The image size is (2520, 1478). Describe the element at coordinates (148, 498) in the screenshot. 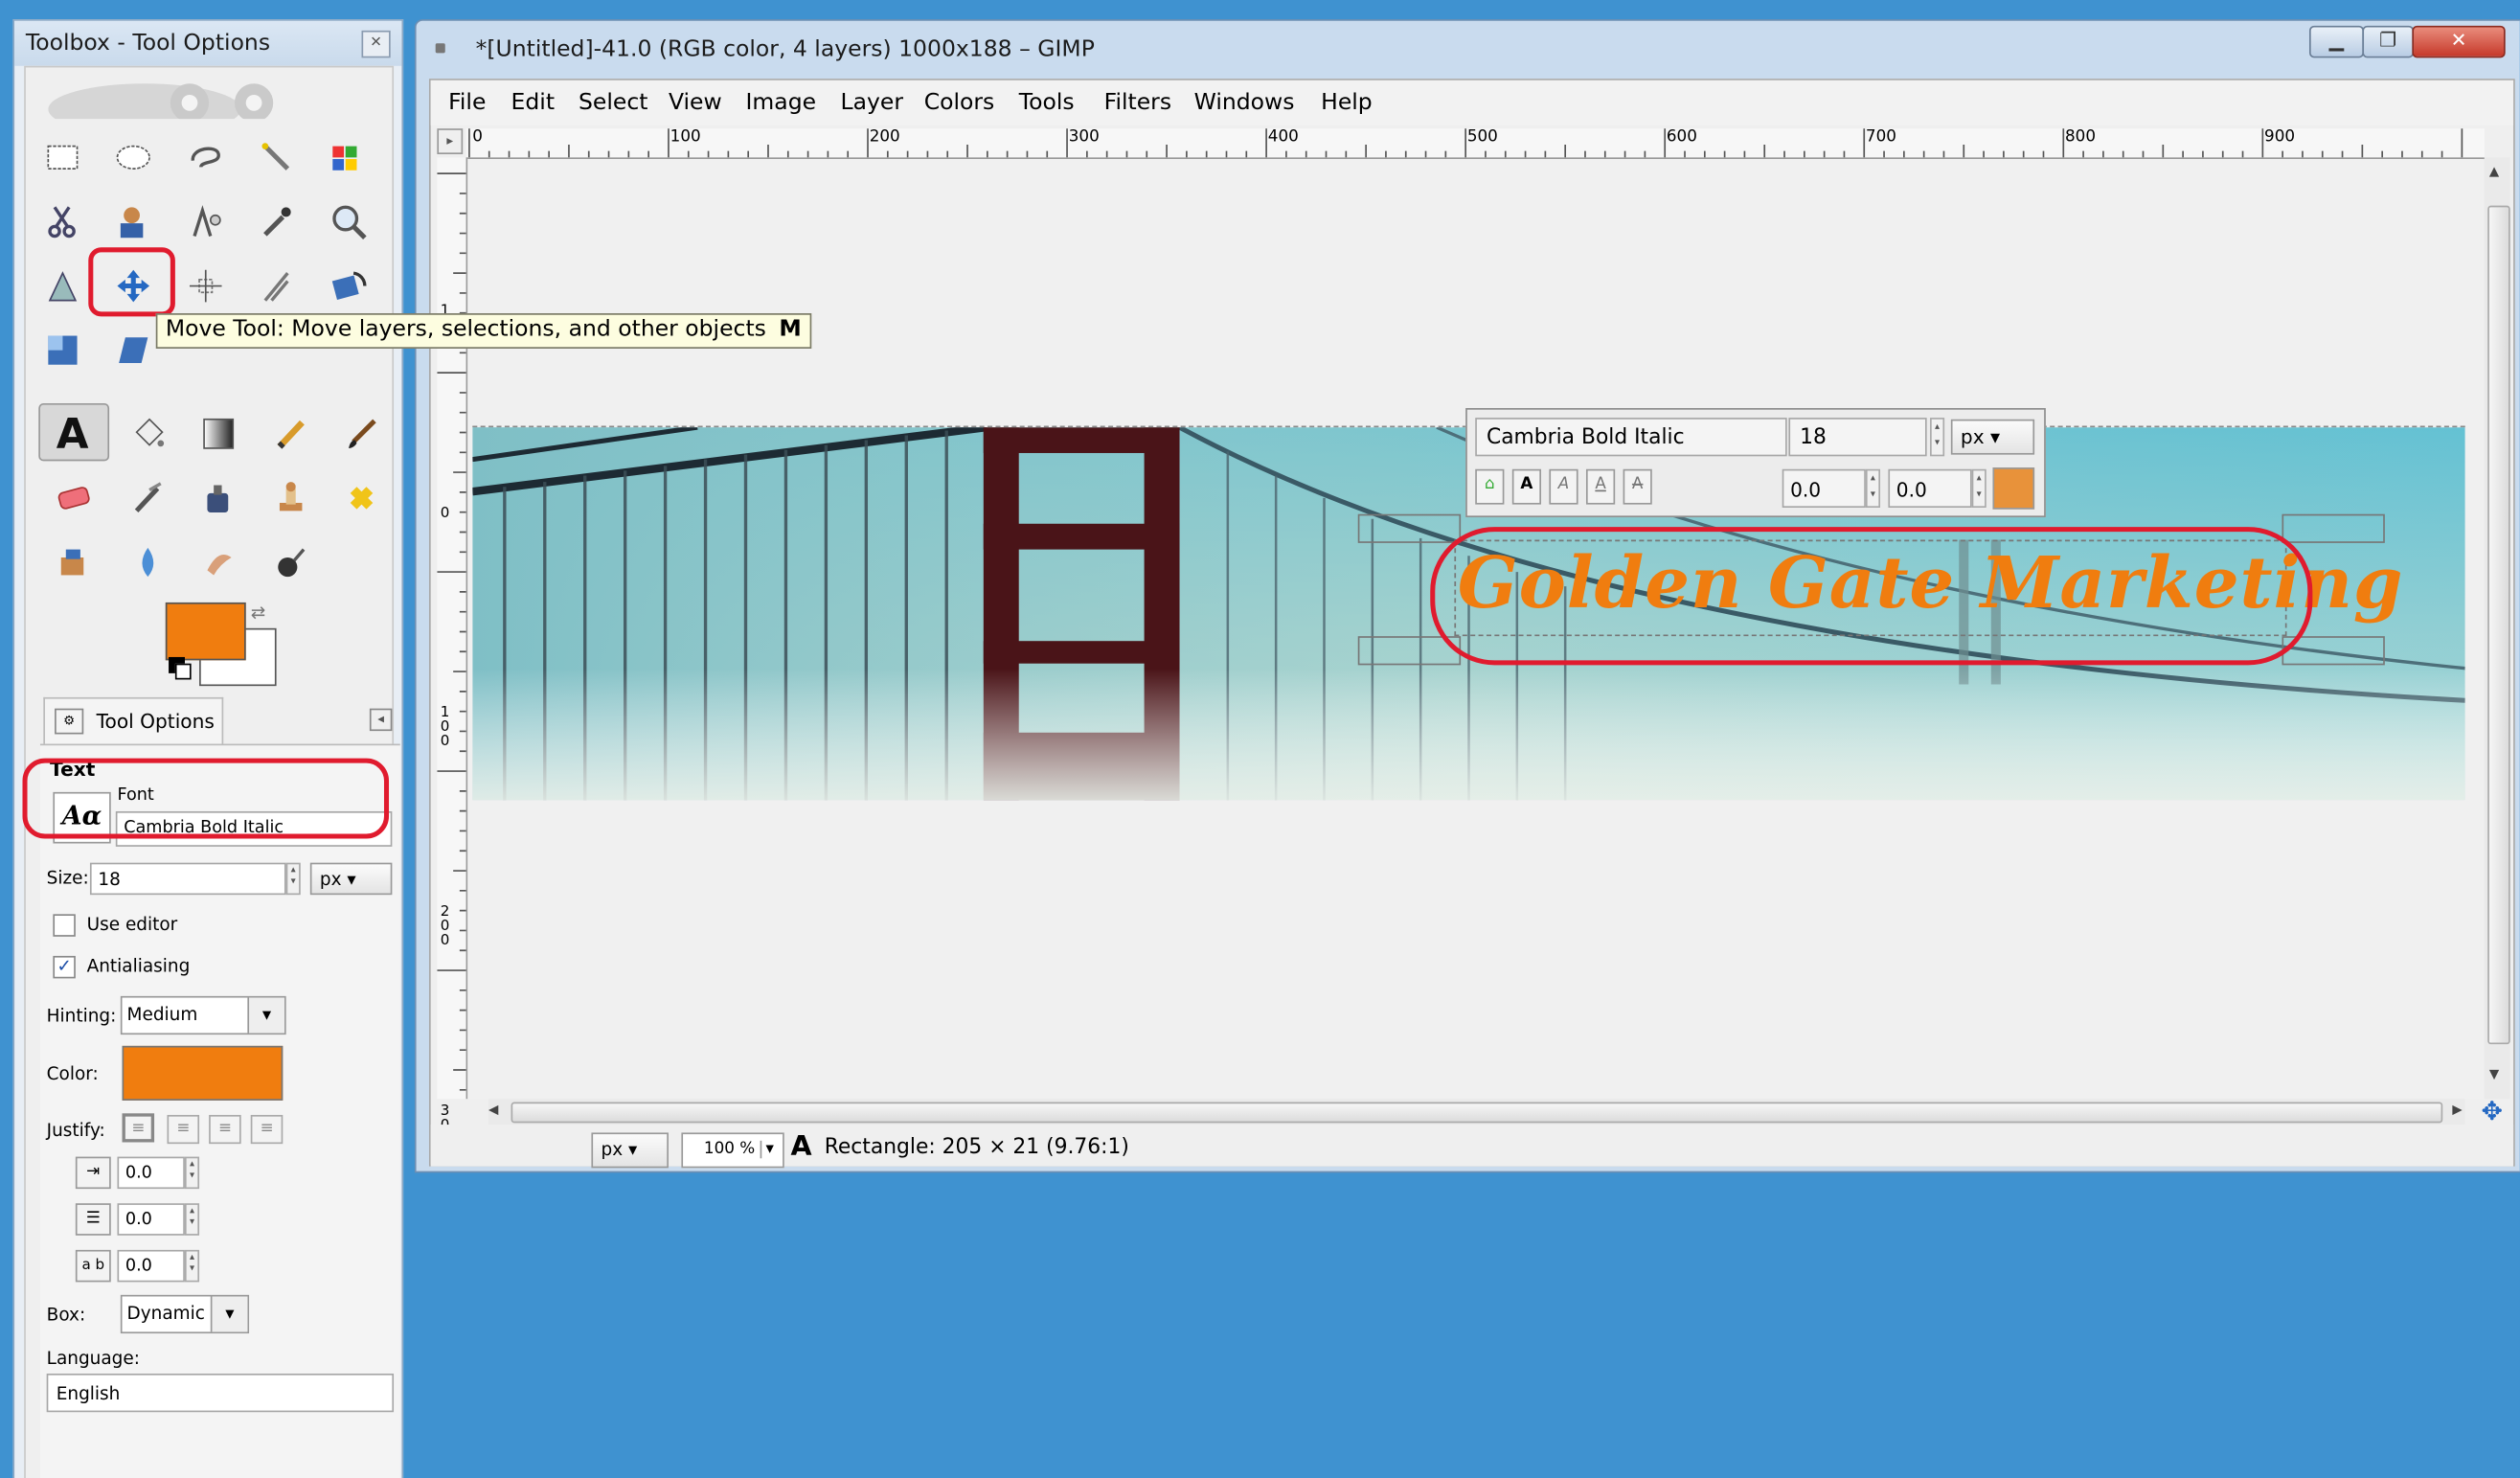

I see `airbrush-icon` at that location.